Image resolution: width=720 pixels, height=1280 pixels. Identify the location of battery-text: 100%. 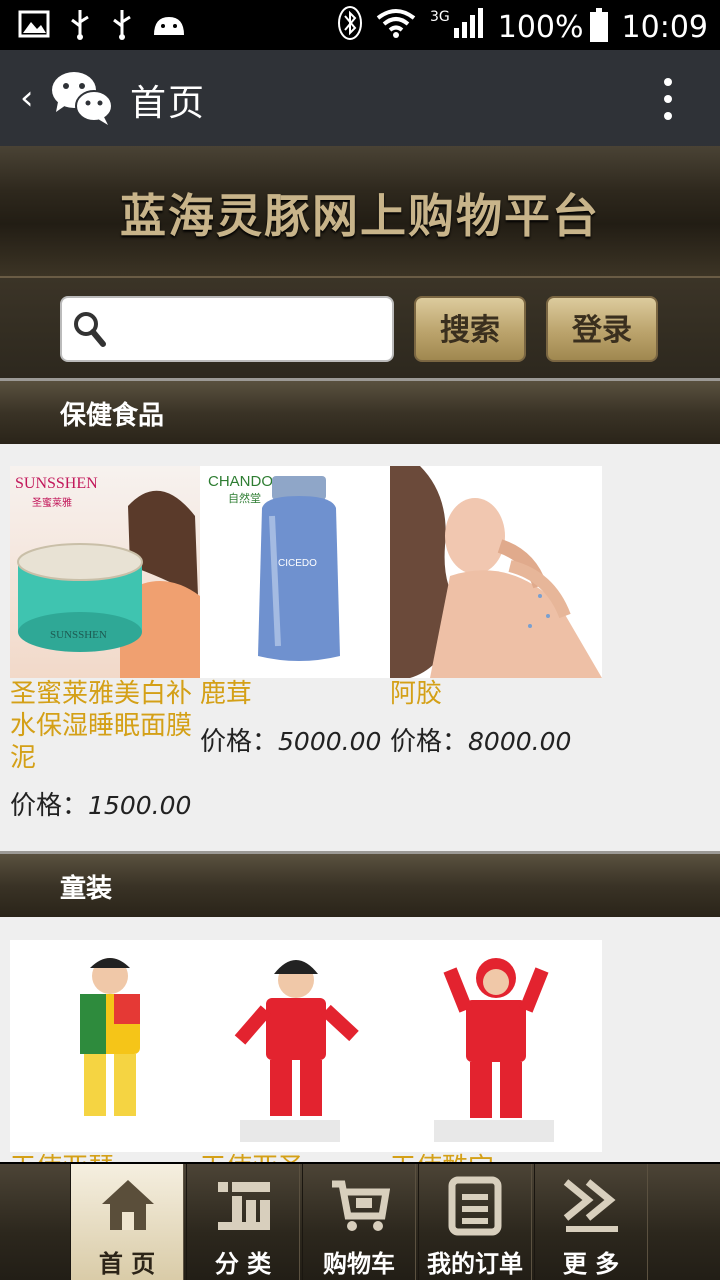
(540, 27).